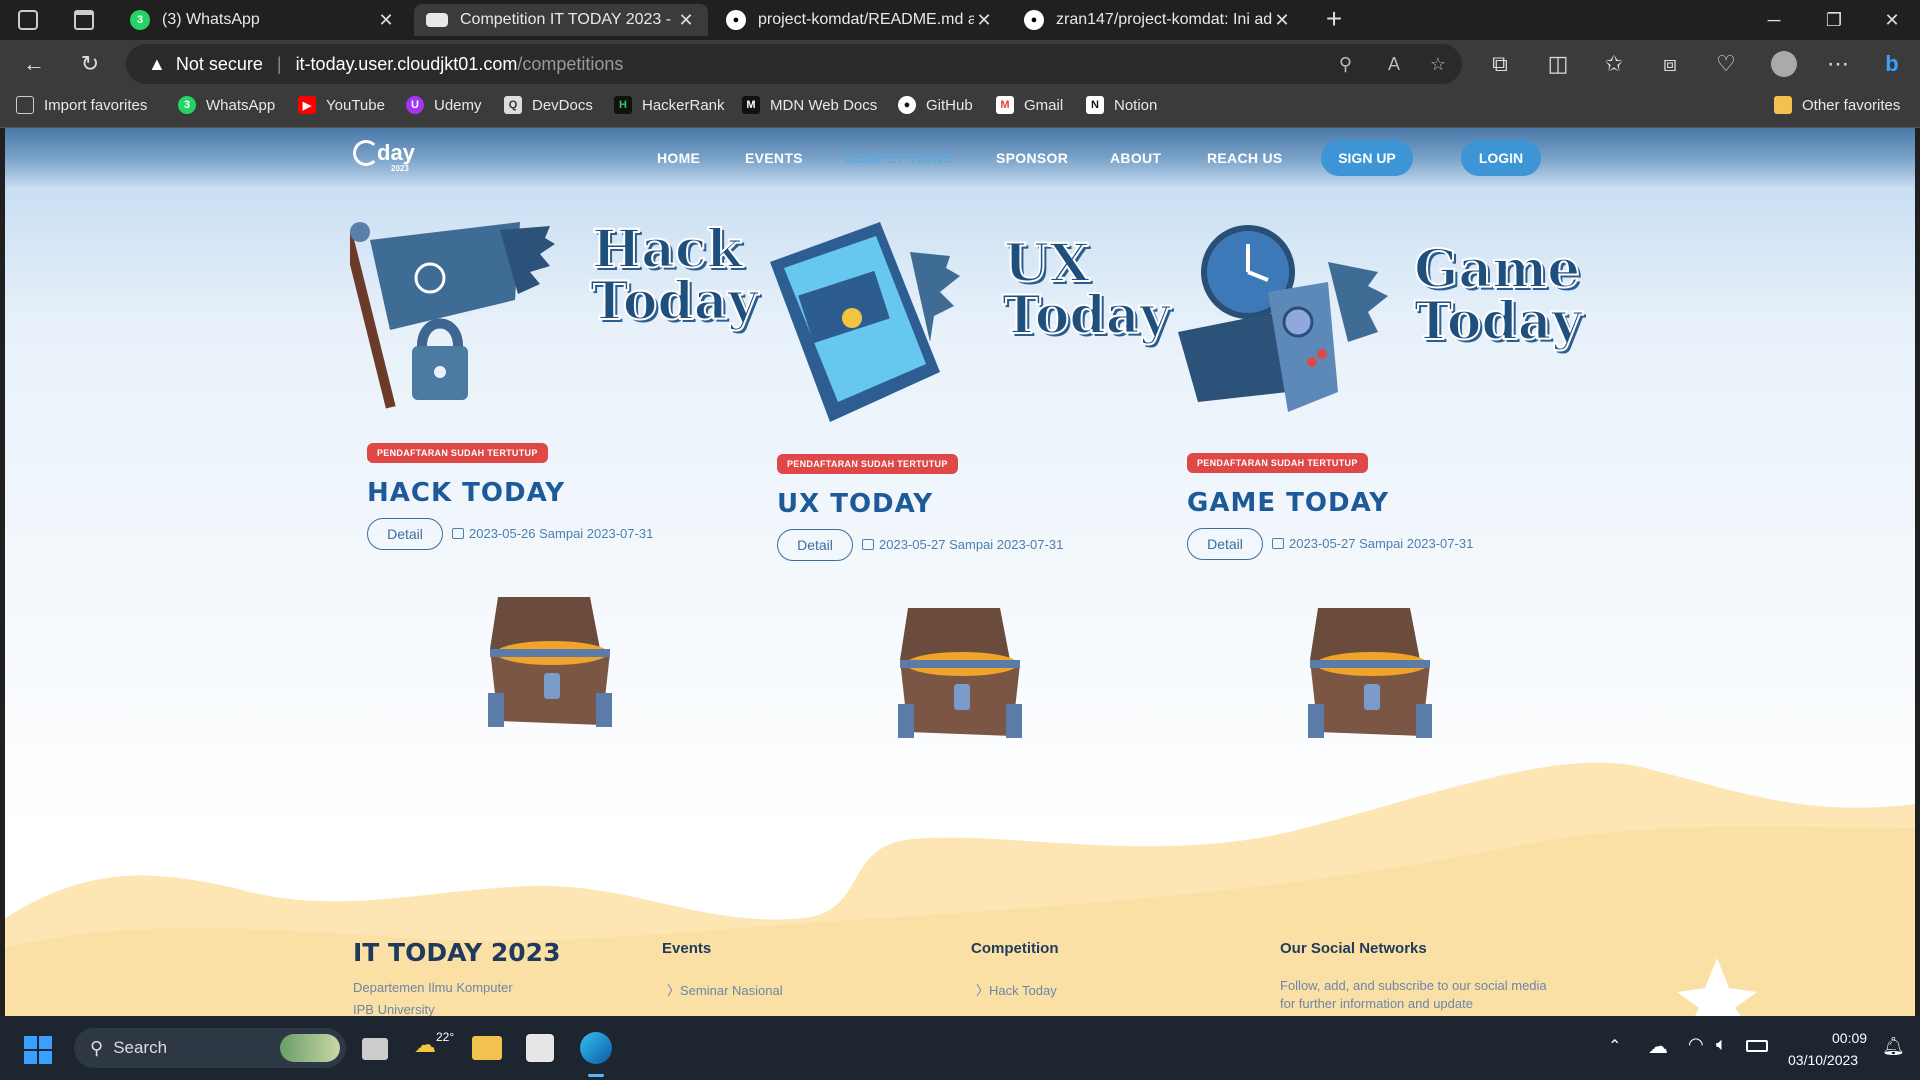  What do you see at coordinates (1376, 1003) in the screenshot?
I see `footer-social-text-2: for further information and update` at bounding box center [1376, 1003].